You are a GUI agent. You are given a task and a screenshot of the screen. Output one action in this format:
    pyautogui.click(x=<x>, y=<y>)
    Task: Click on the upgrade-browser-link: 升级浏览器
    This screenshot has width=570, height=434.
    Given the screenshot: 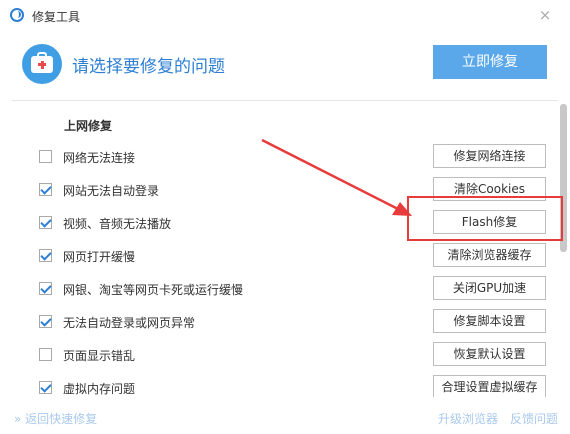 What is the action you would take?
    pyautogui.click(x=468, y=418)
    